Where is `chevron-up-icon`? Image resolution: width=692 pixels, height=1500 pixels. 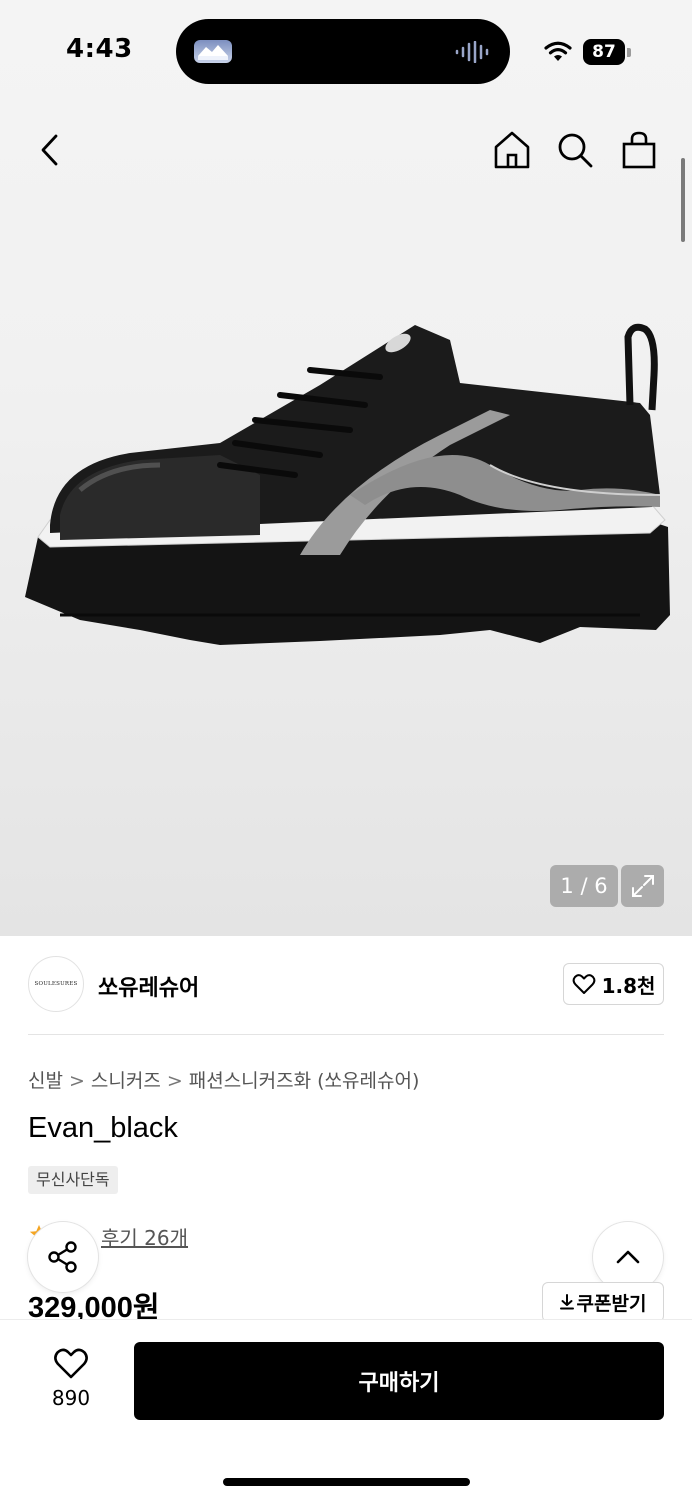
chevron-up-icon is located at coordinates (628, 1257).